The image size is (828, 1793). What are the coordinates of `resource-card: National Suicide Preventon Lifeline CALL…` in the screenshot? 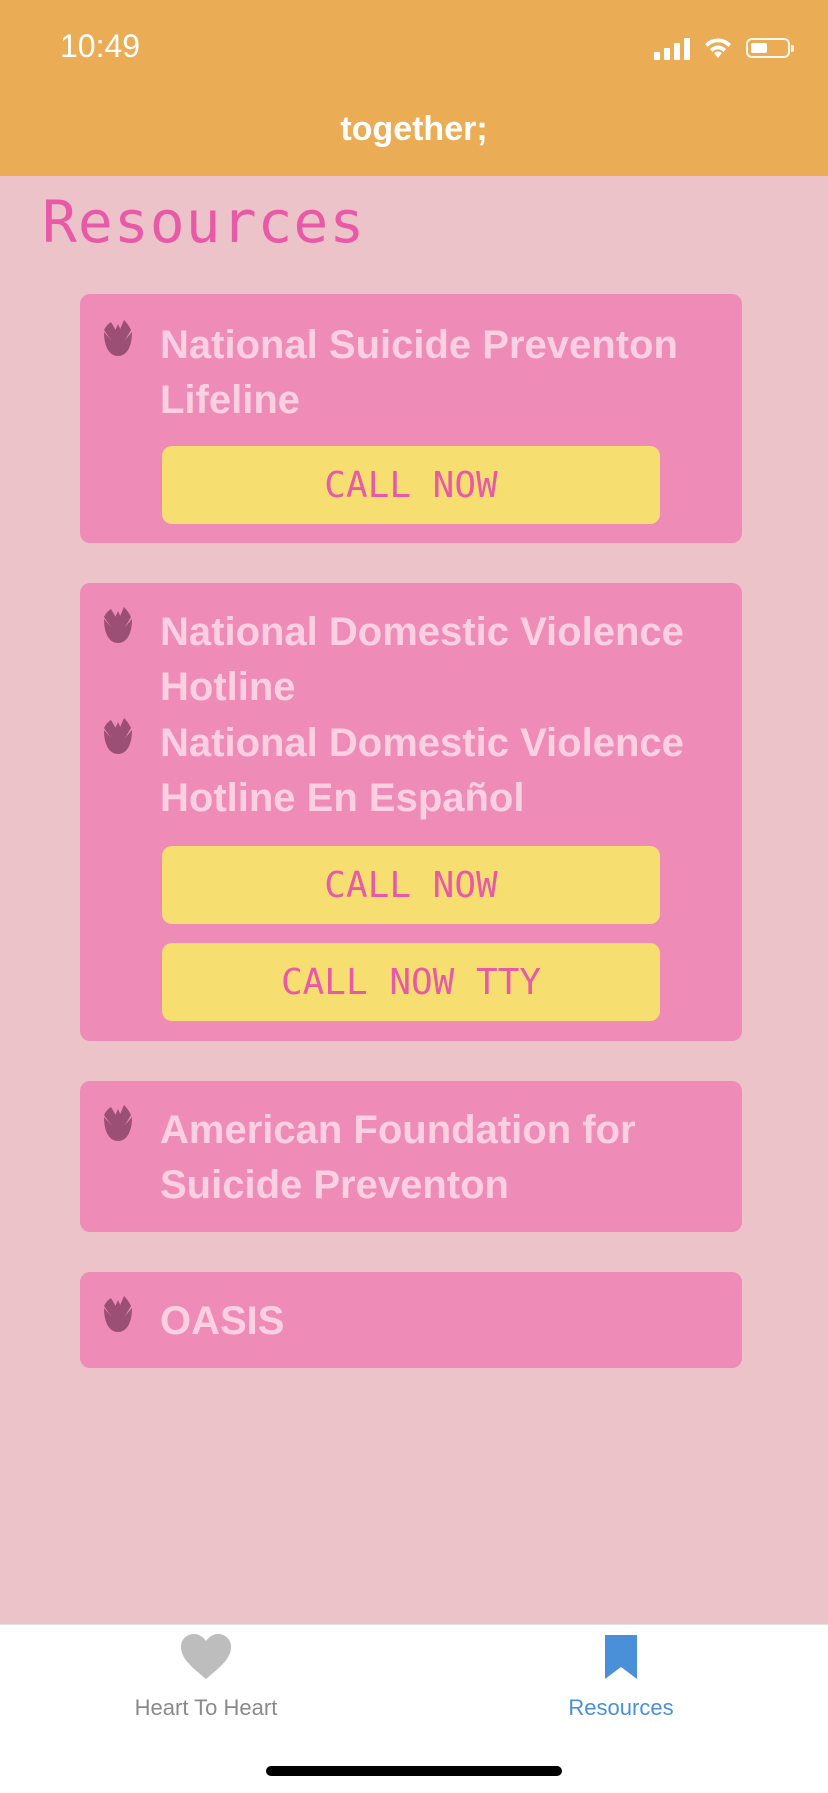 It's located at (411, 418).